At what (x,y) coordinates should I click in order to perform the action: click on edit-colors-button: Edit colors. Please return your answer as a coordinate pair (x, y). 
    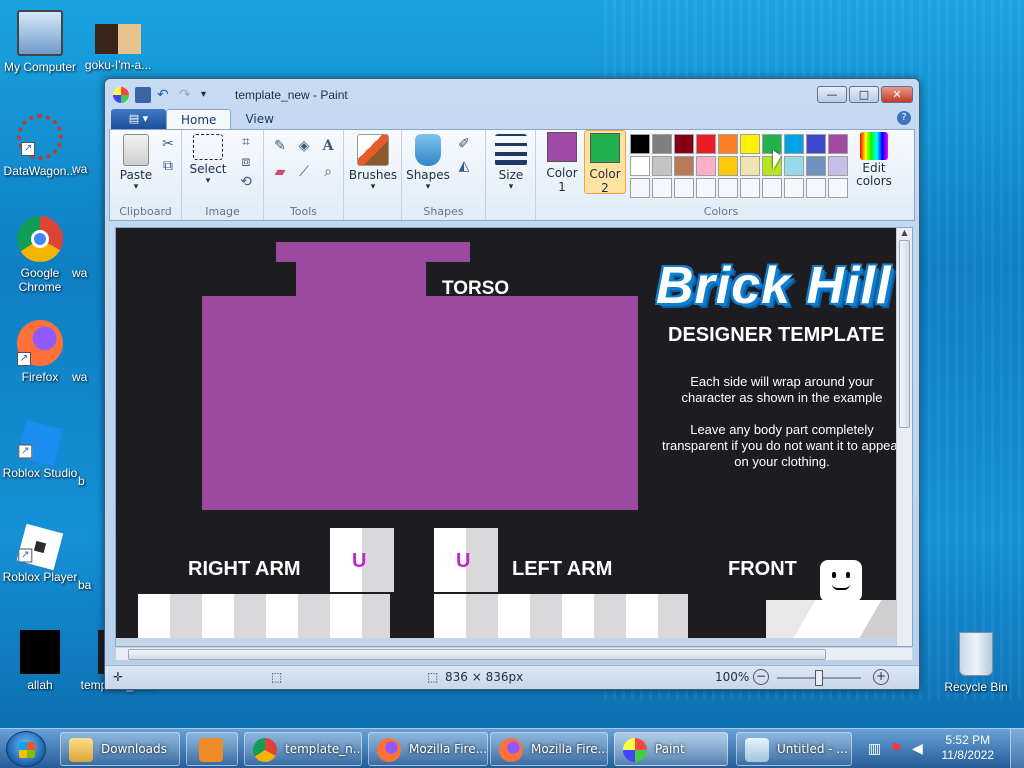
    Looking at the image, I should click on (874, 160).